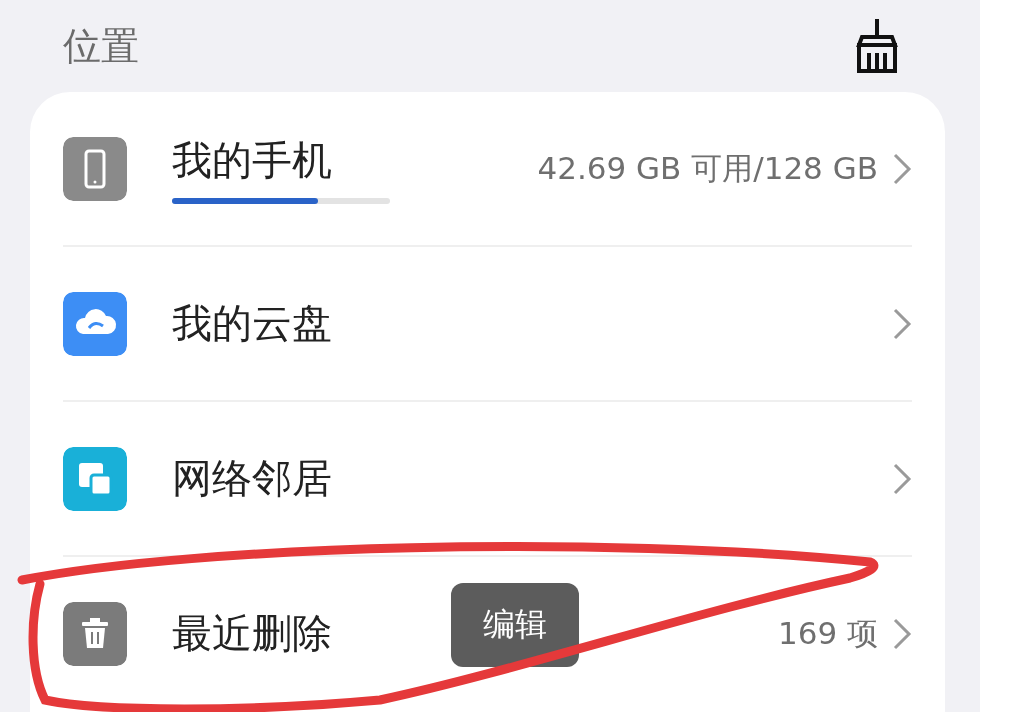 The height and width of the screenshot is (712, 1012). I want to click on location-name: 网络邻居, so click(252, 478).